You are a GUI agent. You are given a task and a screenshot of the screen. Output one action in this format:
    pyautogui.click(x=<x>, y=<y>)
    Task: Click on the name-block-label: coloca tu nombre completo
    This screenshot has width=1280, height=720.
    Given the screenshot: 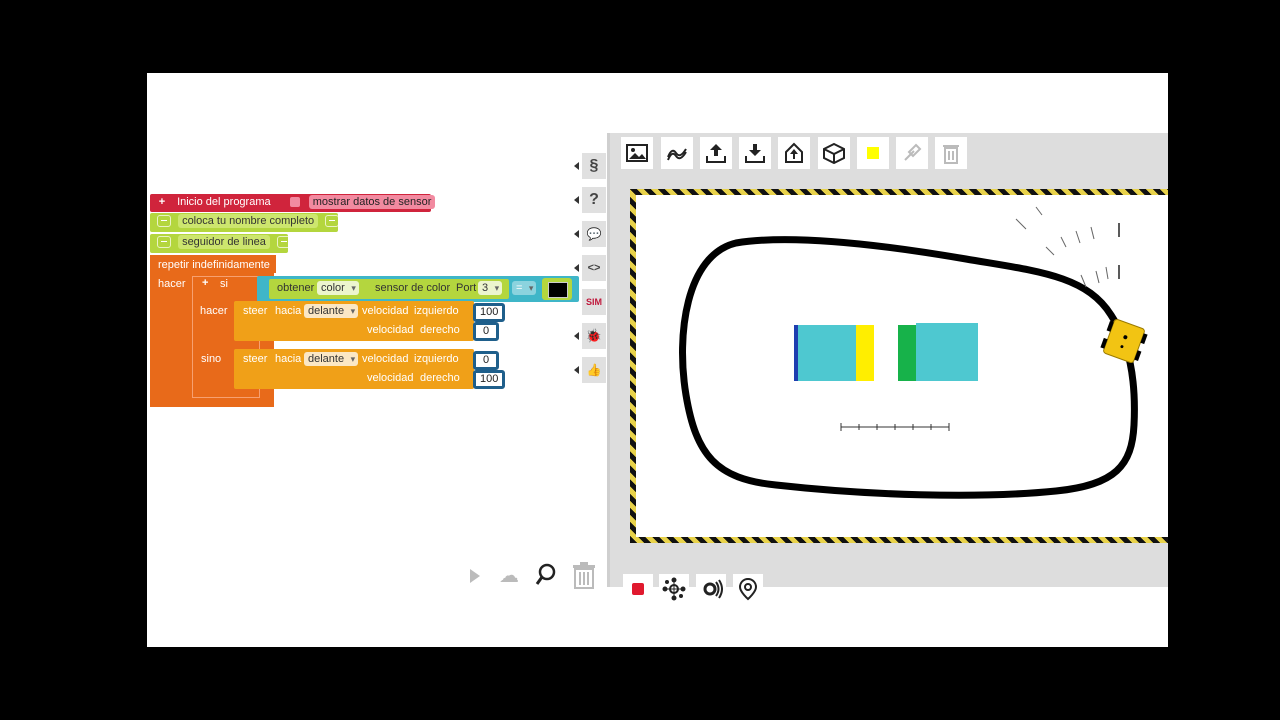 What is the action you would take?
    pyautogui.click(x=248, y=221)
    